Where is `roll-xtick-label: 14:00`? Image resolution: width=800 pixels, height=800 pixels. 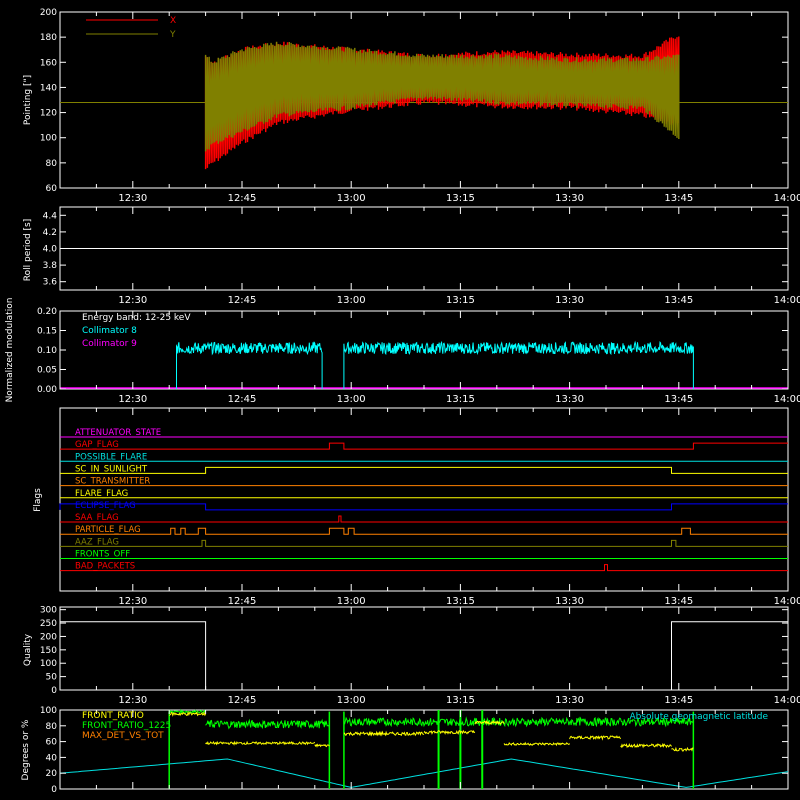 roll-xtick-label: 14:00 is located at coordinates (787, 300).